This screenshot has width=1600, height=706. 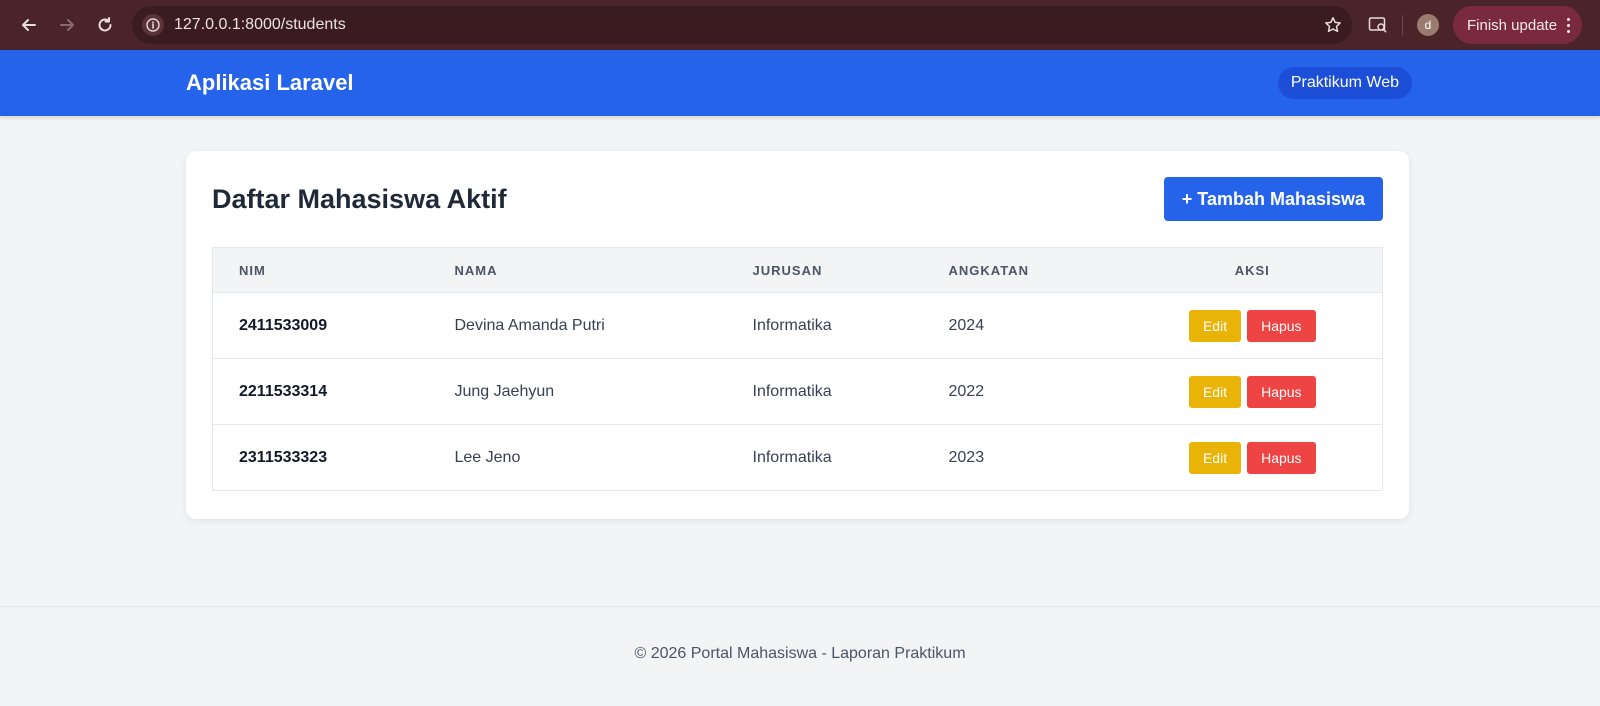 I want to click on forward-button, so click(x=67, y=25).